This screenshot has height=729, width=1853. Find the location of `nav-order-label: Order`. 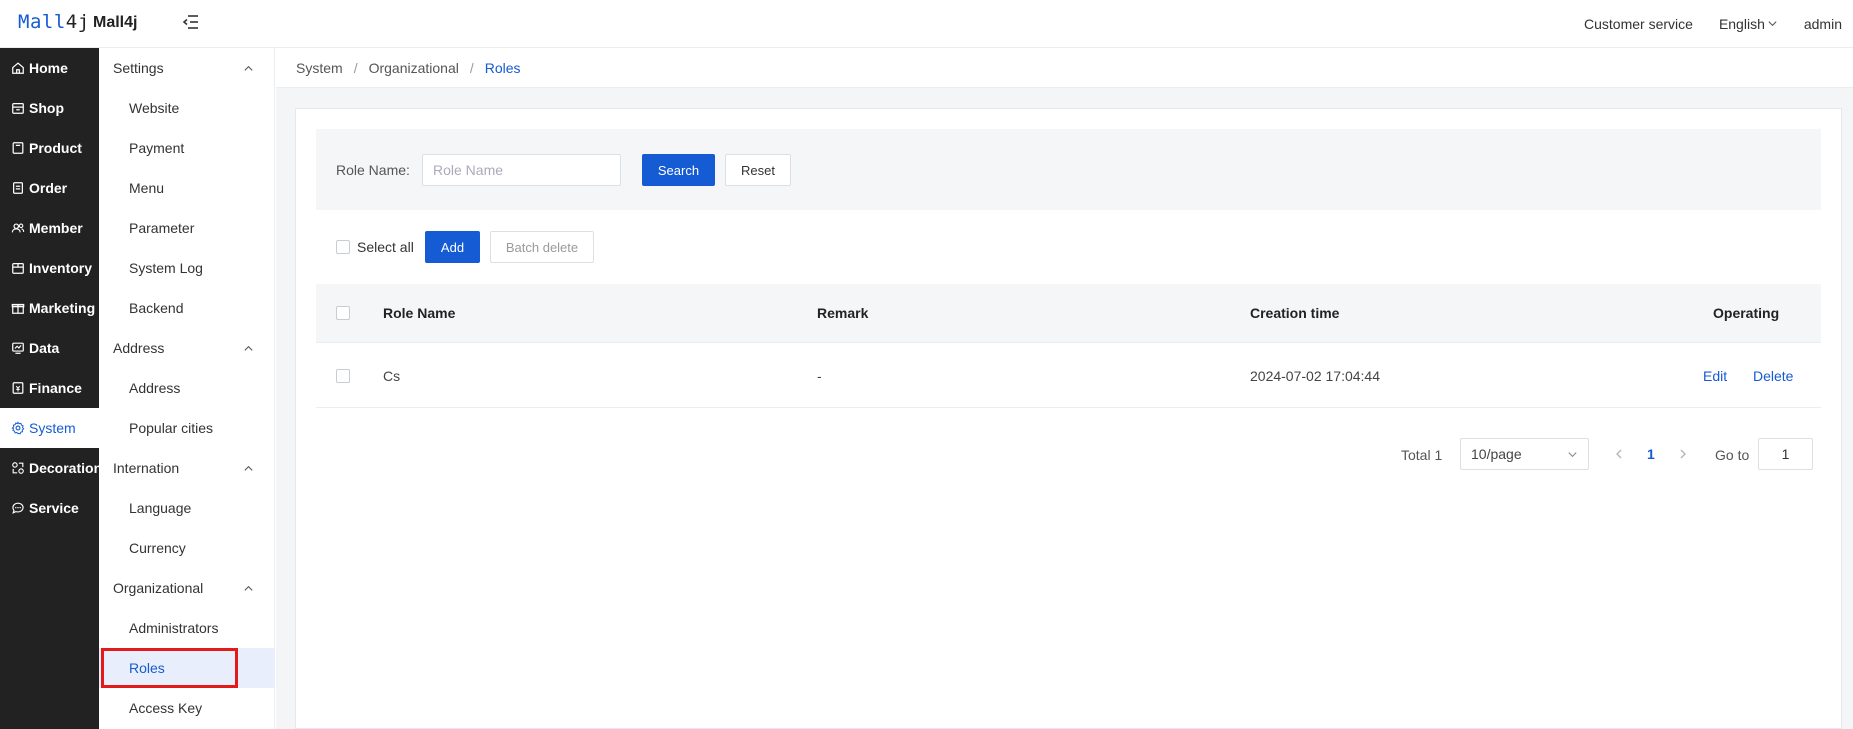

nav-order-label: Order is located at coordinates (48, 188).